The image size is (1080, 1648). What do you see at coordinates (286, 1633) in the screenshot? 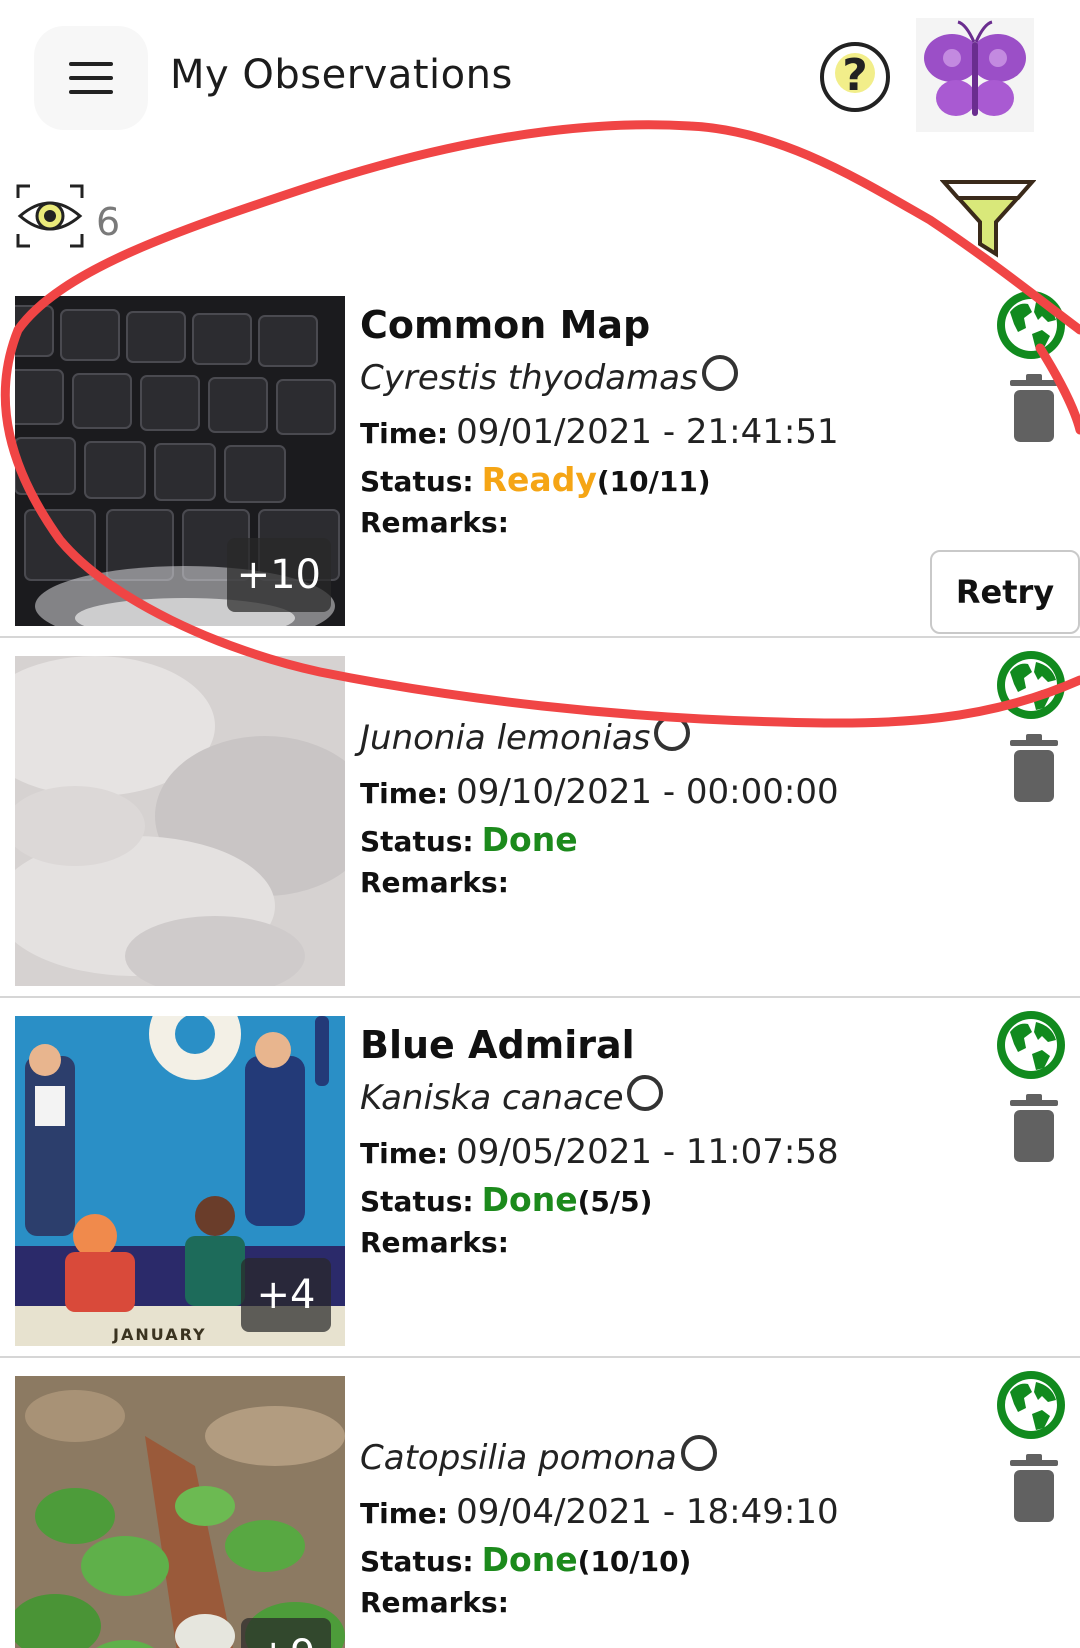
I see `more-photos-badge: +9` at bounding box center [286, 1633].